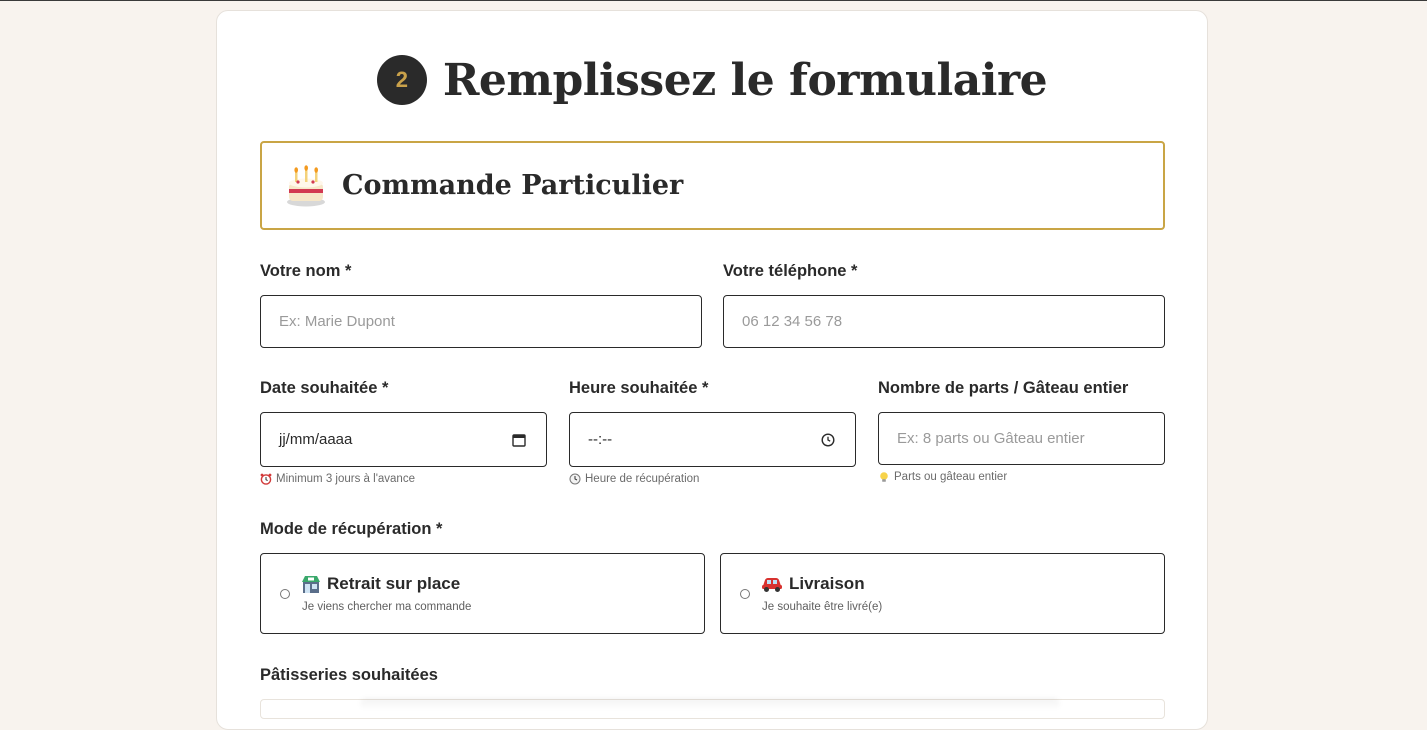  Describe the element at coordinates (311, 584) in the screenshot. I see `store-icon` at that location.